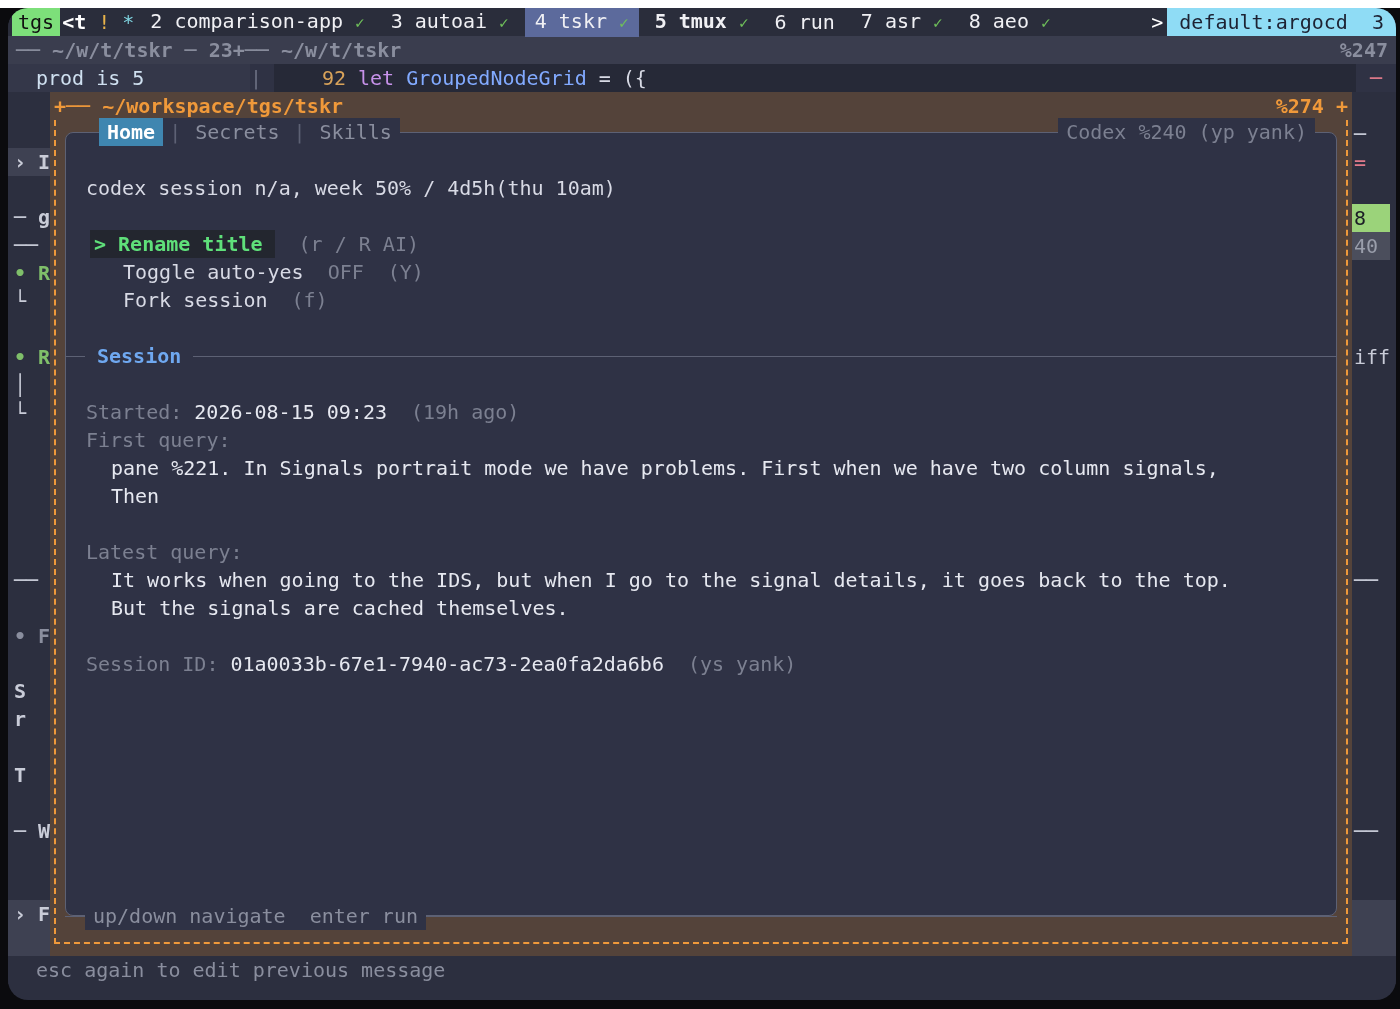 This screenshot has height=1009, width=1400. What do you see at coordinates (209, 50) in the screenshot?
I see `pane-title: ── ~/w/t/tskr ─ 23+── ~/w/t/tskr` at bounding box center [209, 50].